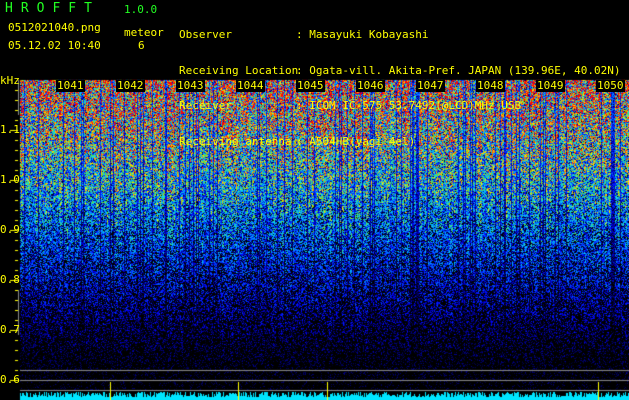  I want to click on y-tick-label: 0.8, so click(10, 279).